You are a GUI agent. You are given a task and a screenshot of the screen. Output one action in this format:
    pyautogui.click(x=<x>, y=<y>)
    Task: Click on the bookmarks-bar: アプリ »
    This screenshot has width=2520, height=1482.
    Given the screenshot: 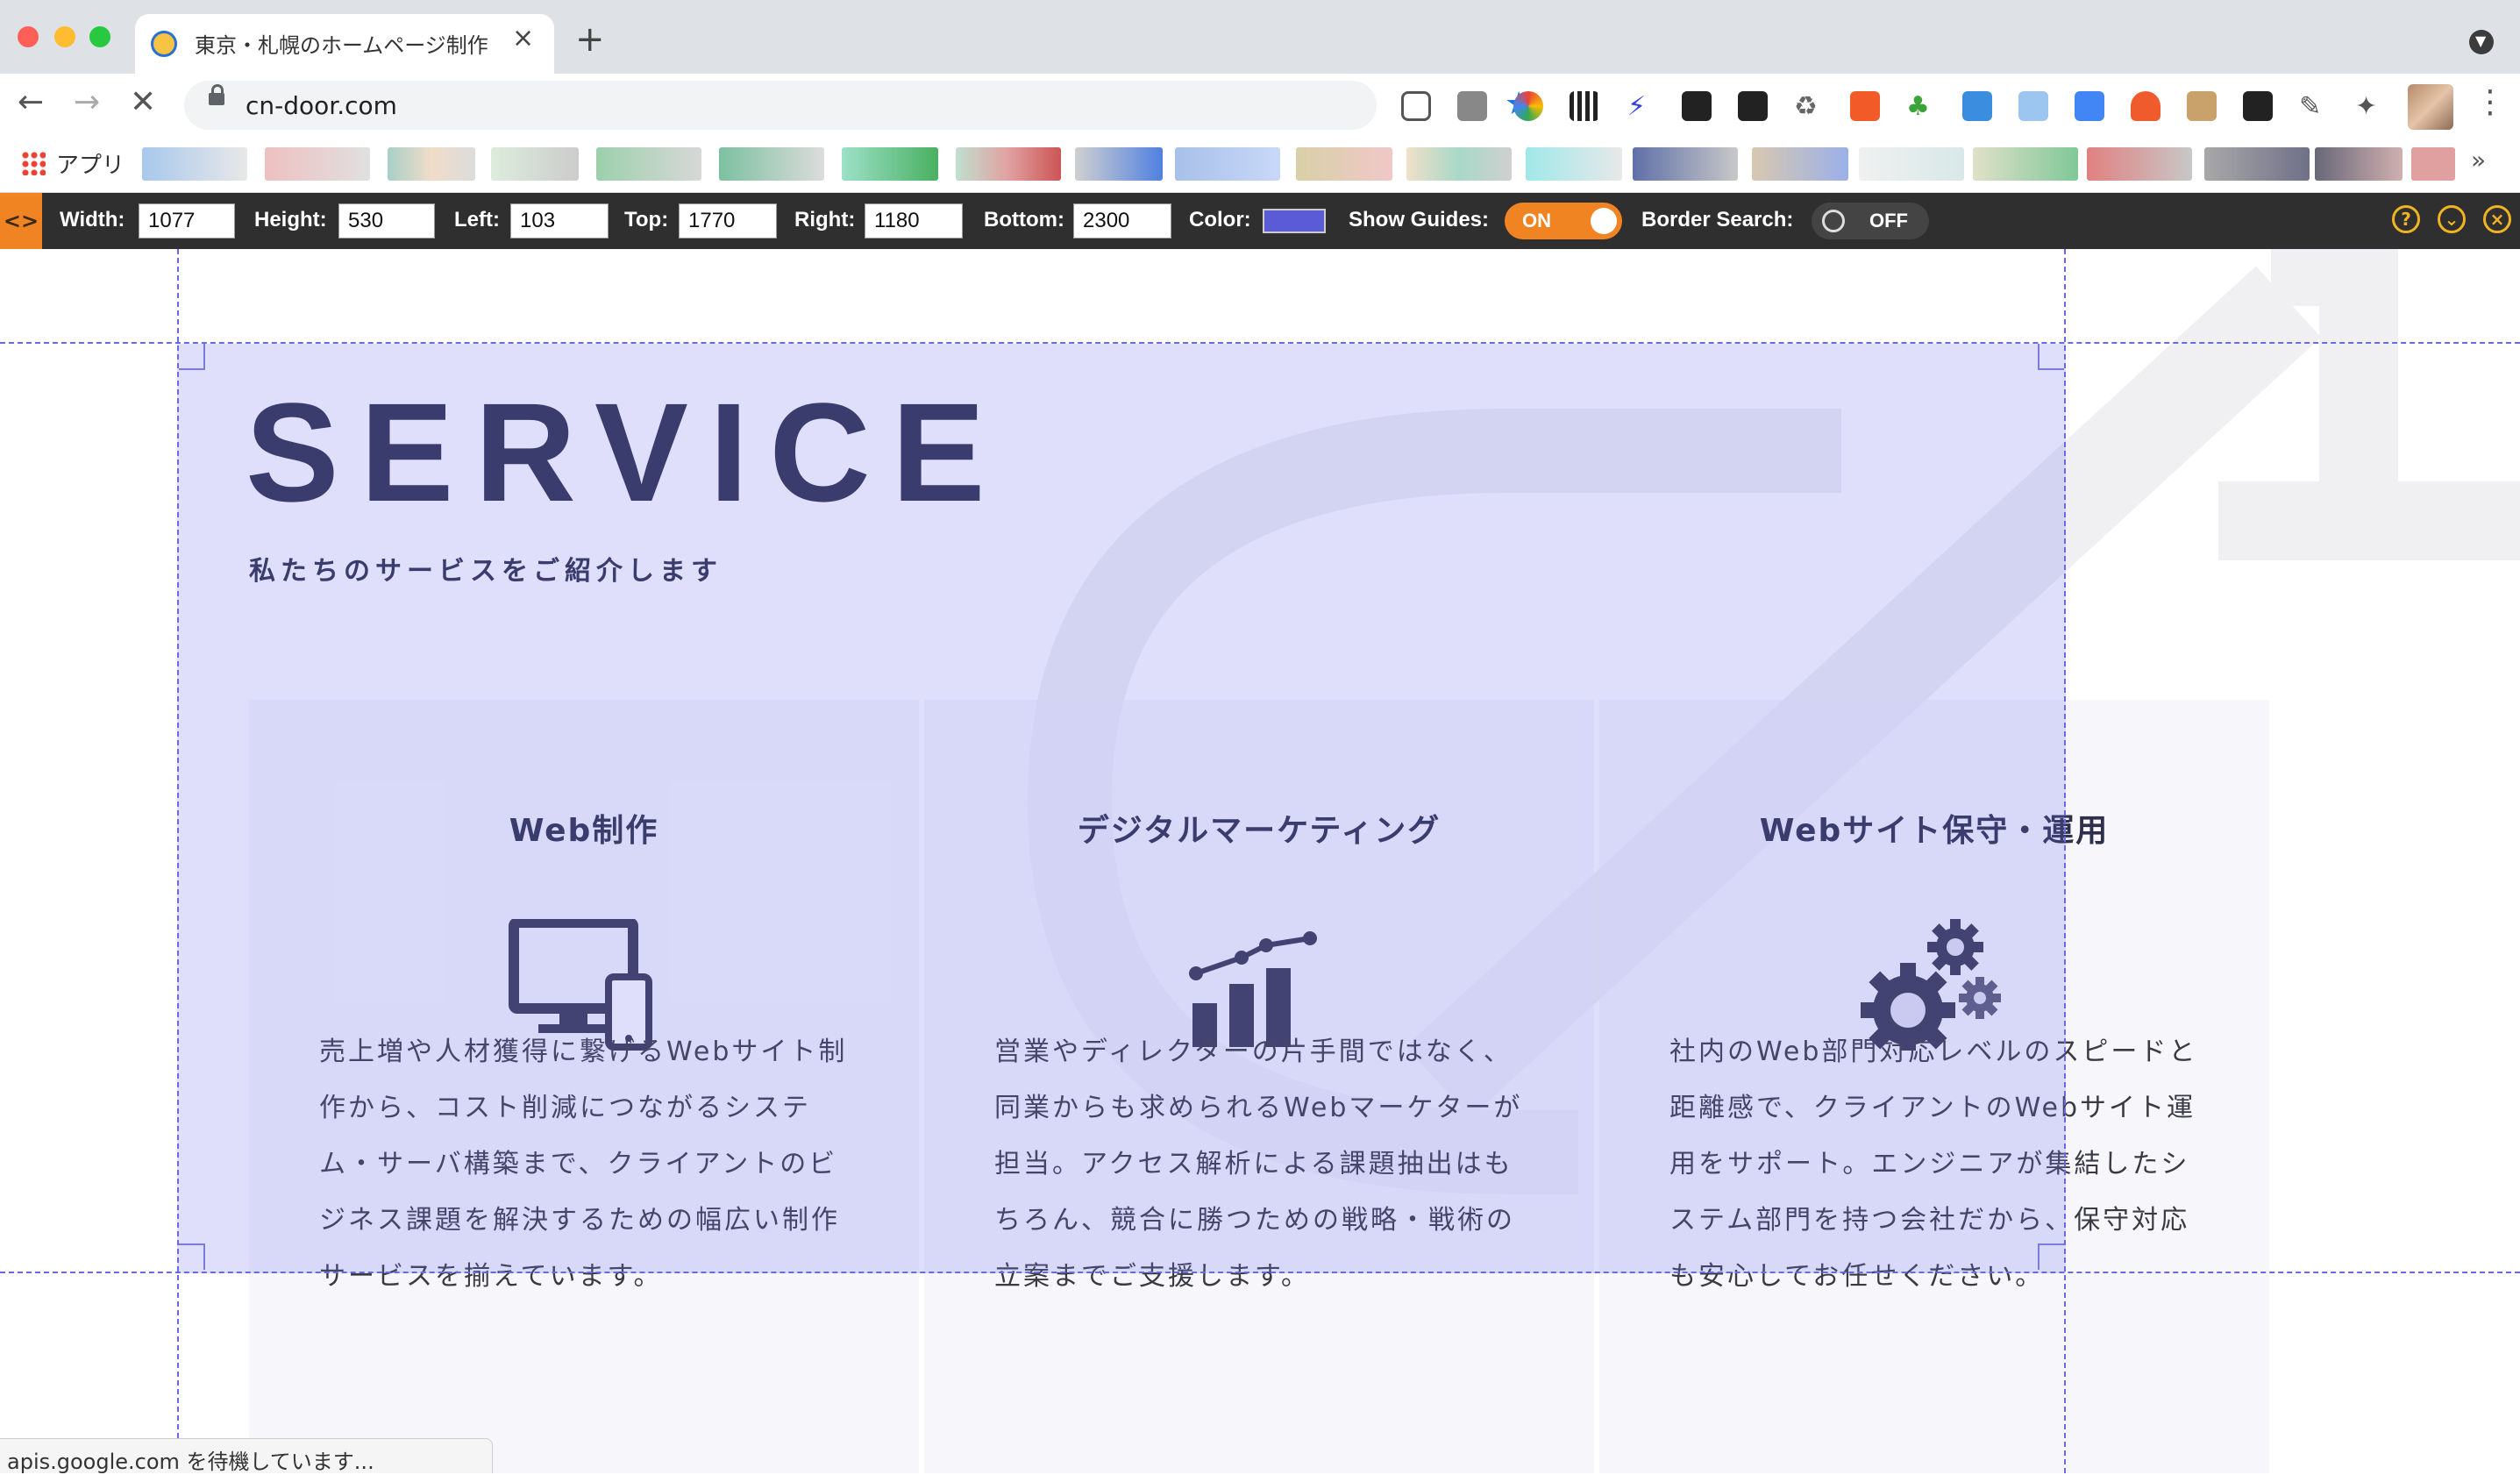 What is the action you would take?
    pyautogui.click(x=1260, y=166)
    